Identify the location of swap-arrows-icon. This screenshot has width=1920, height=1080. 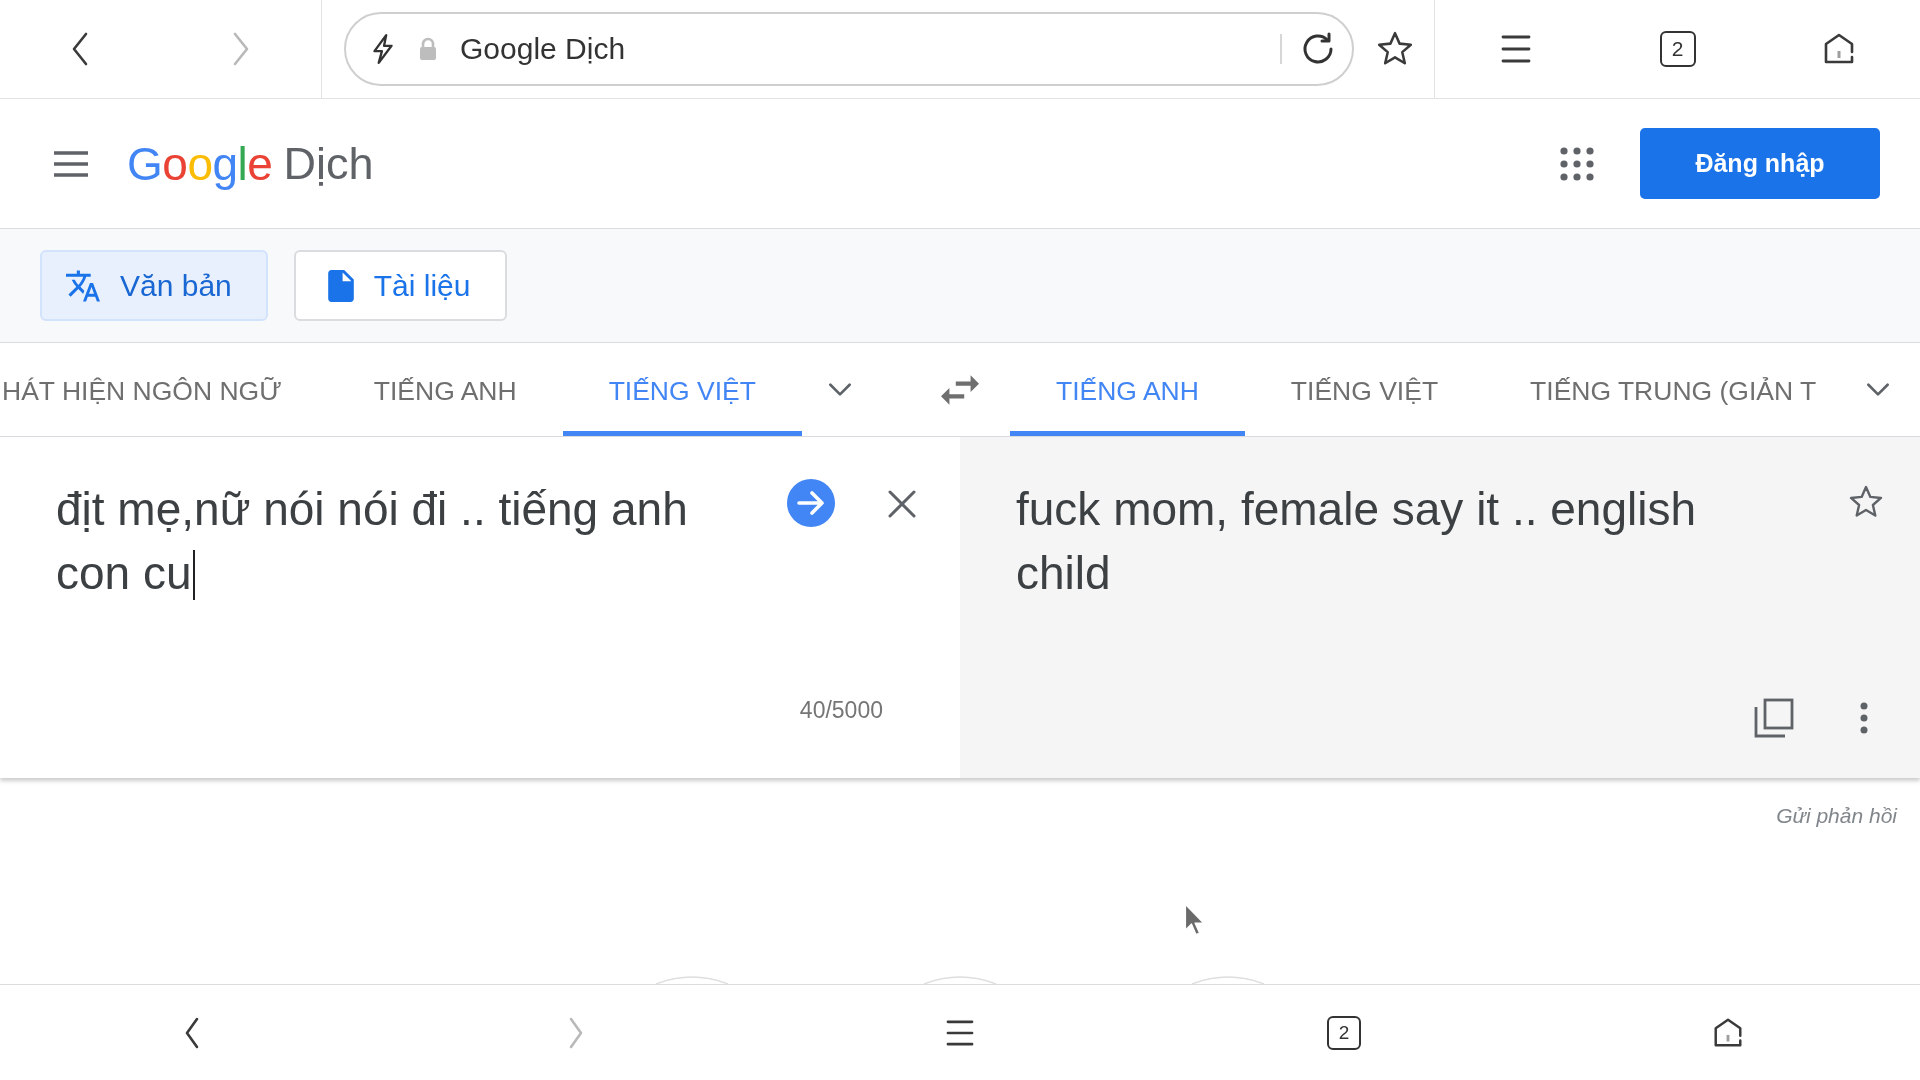
(960, 389).